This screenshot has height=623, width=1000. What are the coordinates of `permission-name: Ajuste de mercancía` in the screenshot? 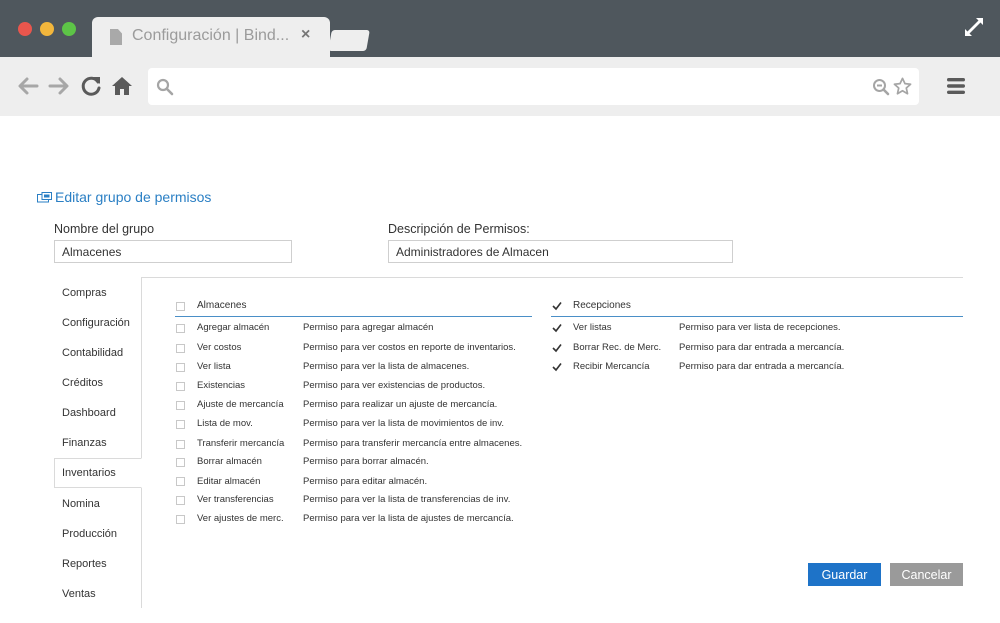 It's located at (240, 404).